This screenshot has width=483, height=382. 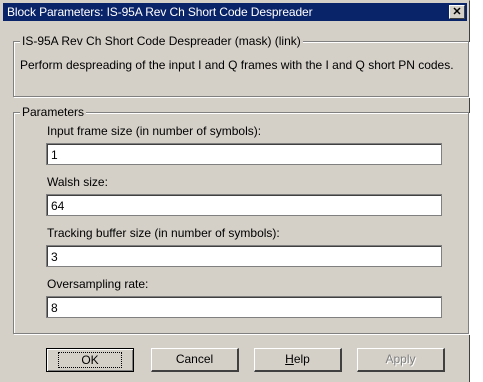 I want to click on ok-button: OK, so click(x=90, y=360).